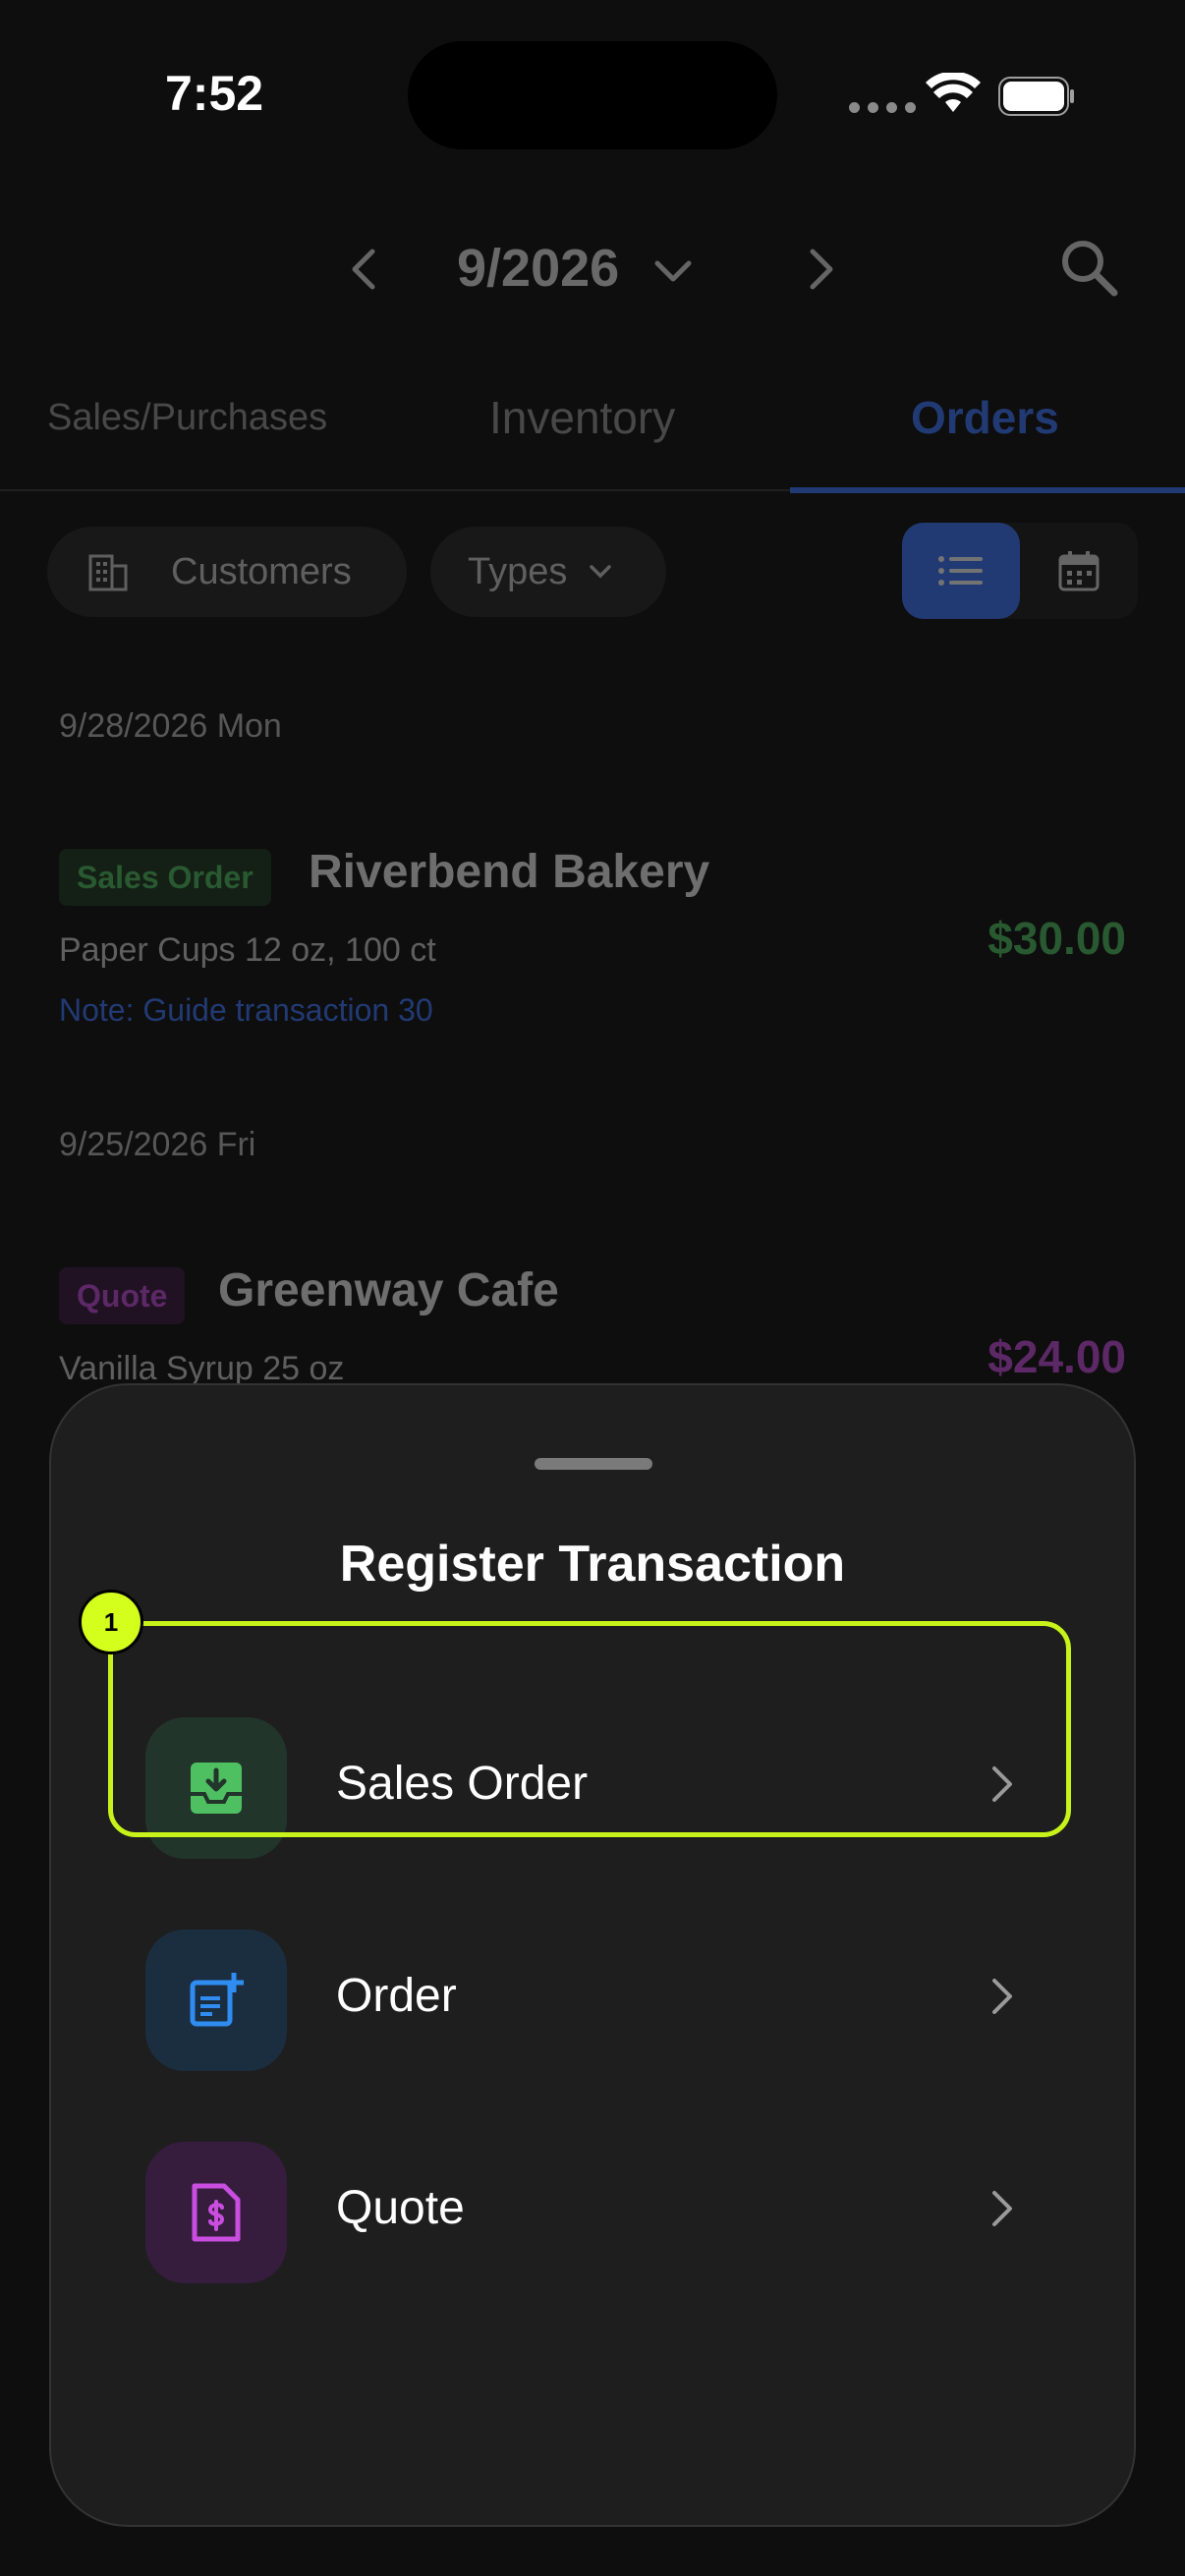 Image resolution: width=1185 pixels, height=2576 pixels. I want to click on highlight-box, so click(590, 1729).